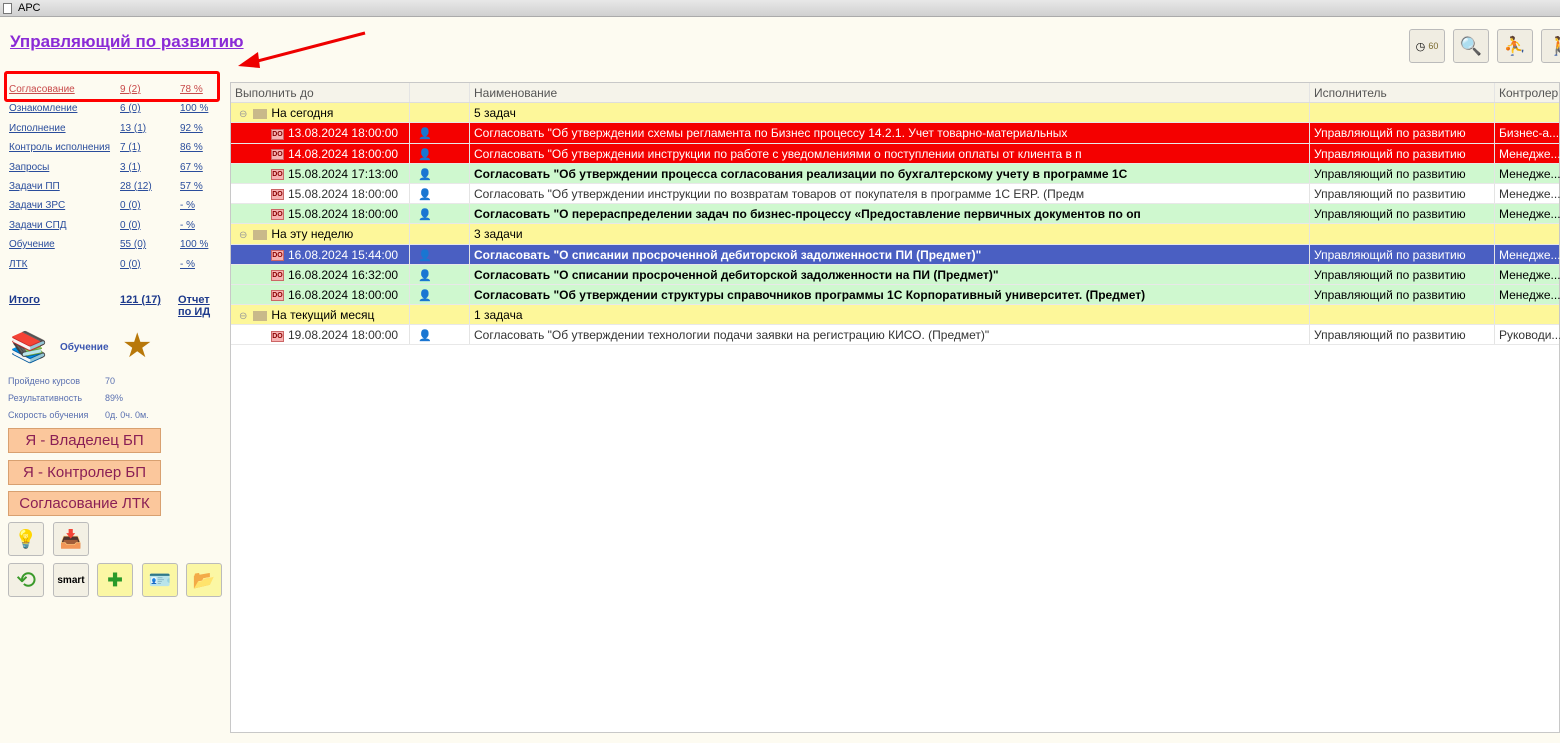 The width and height of the screenshot is (1560, 743). What do you see at coordinates (29, 347) in the screenshot?
I see `graduation-books-icon: 📚` at bounding box center [29, 347].